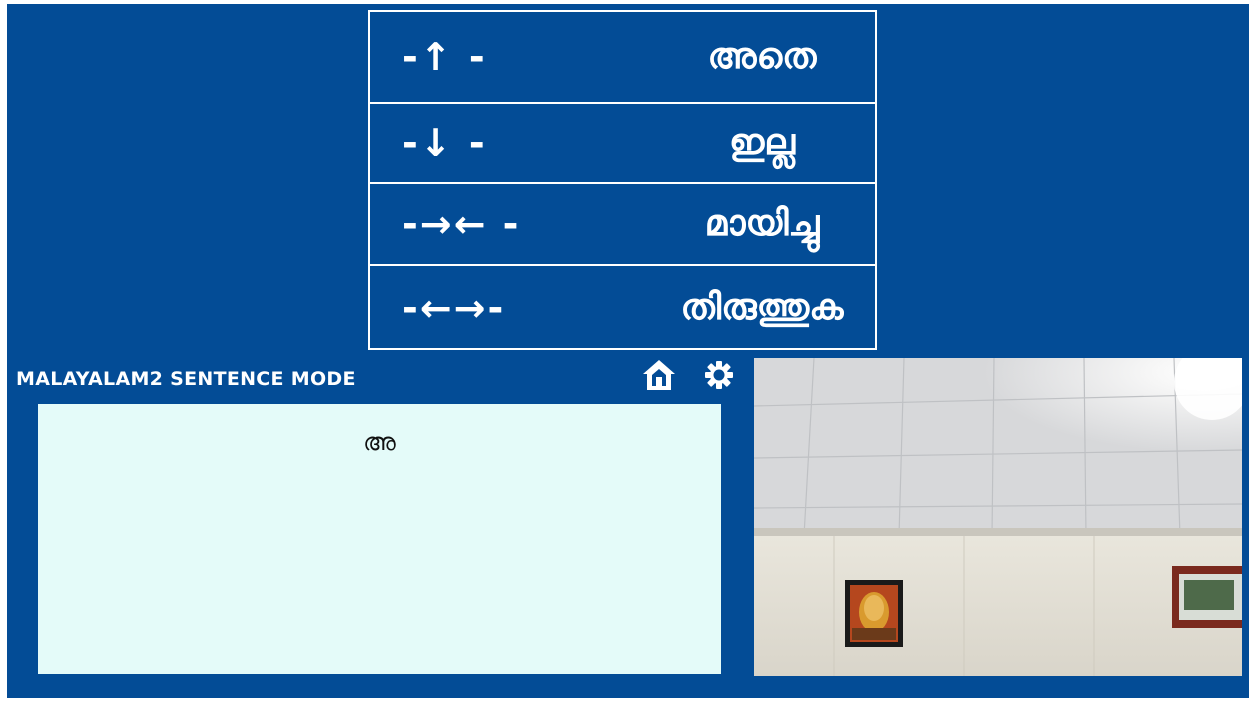 This screenshot has height=702, width=1253. What do you see at coordinates (444, 57) in the screenshot?
I see `gesture-up-arrow: -↑ -` at bounding box center [444, 57].